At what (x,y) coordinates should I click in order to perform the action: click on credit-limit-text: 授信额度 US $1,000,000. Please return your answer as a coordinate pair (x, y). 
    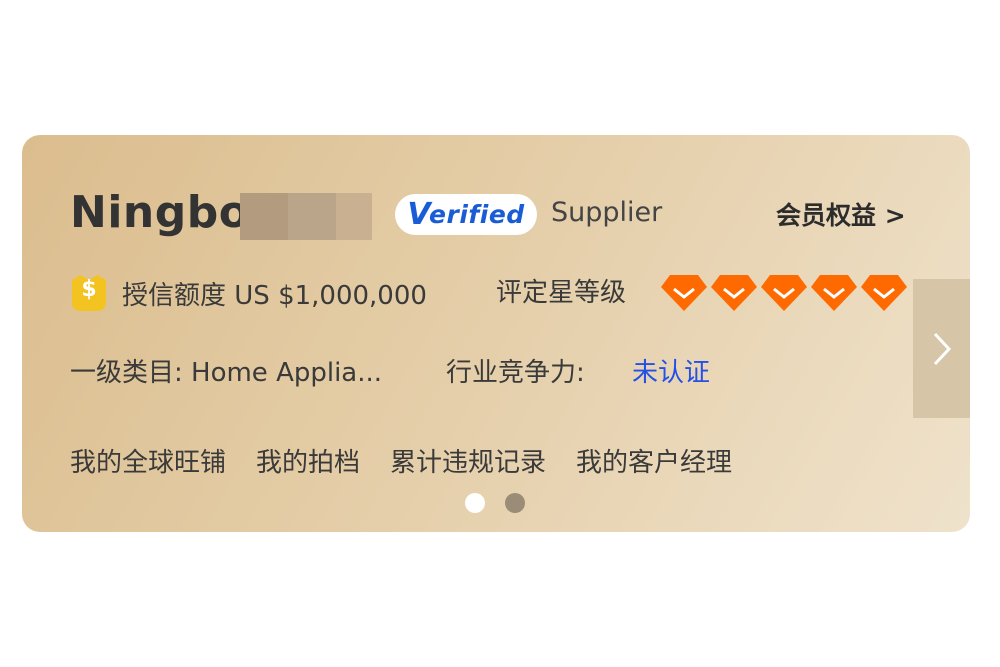
    Looking at the image, I should click on (274, 295).